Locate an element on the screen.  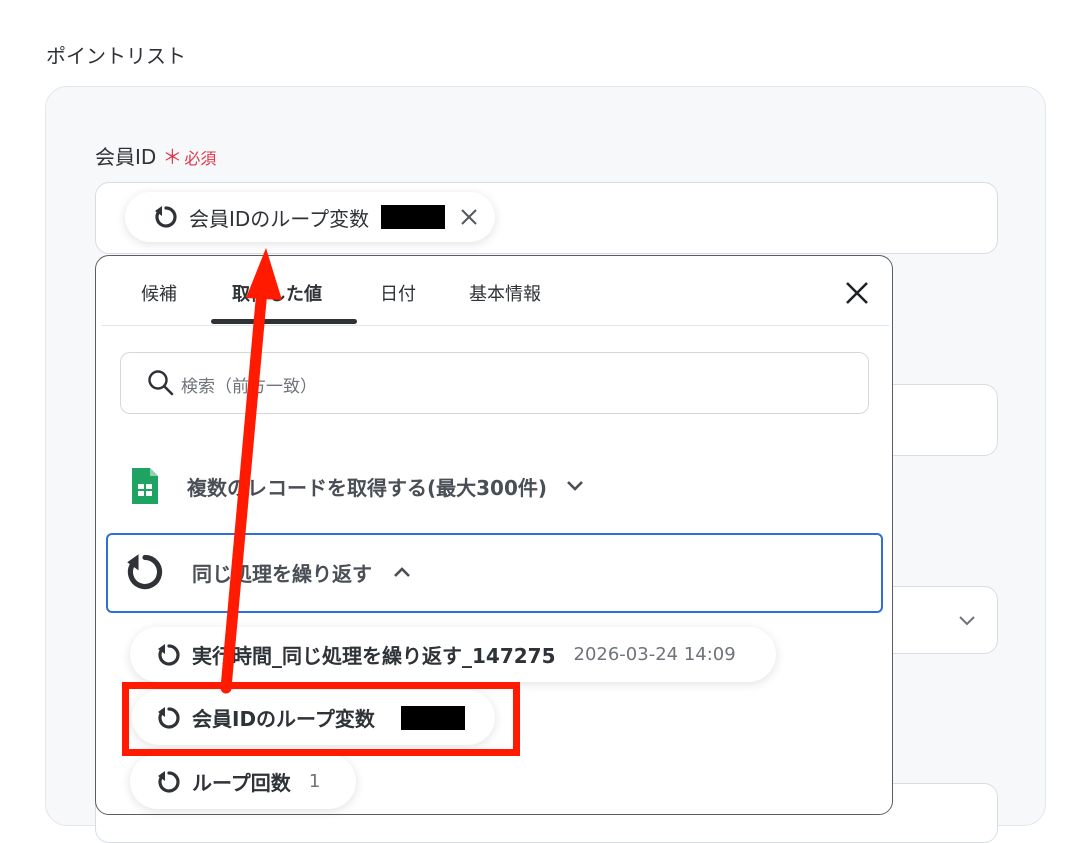
tab-candidates: 候補 is located at coordinates (159, 293).